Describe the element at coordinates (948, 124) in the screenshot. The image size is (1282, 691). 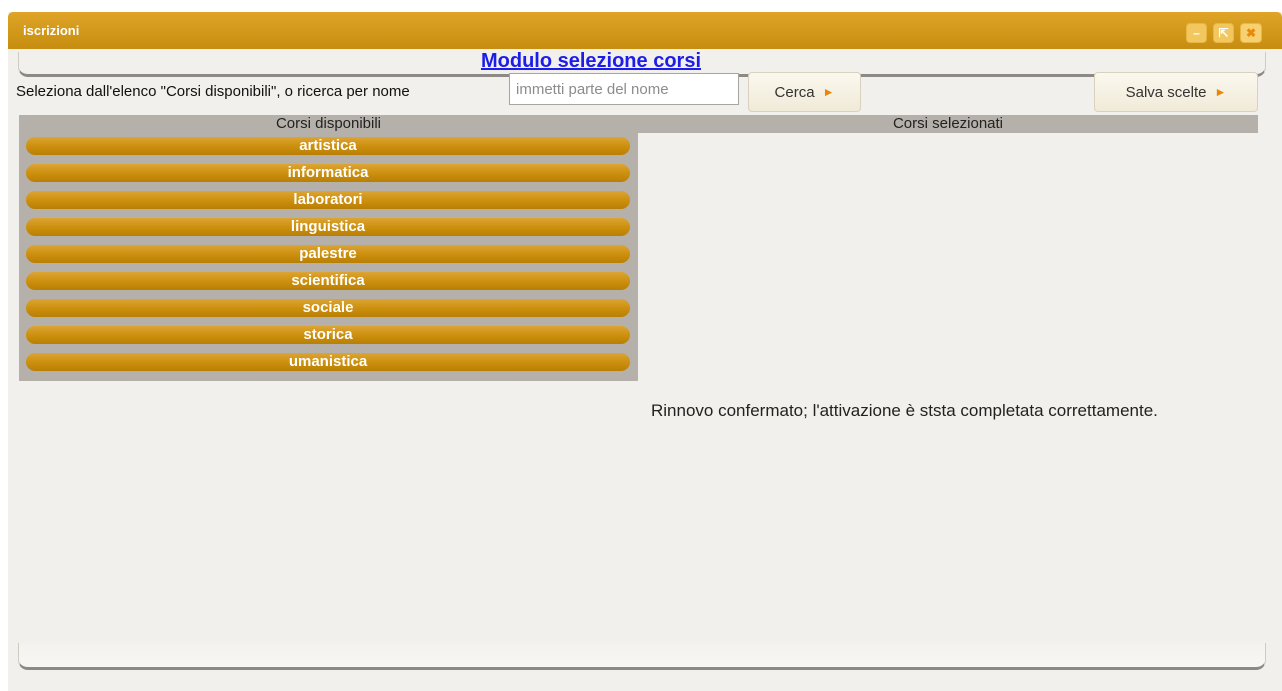
I see `selected-courses-header: Corsi selezionati` at that location.